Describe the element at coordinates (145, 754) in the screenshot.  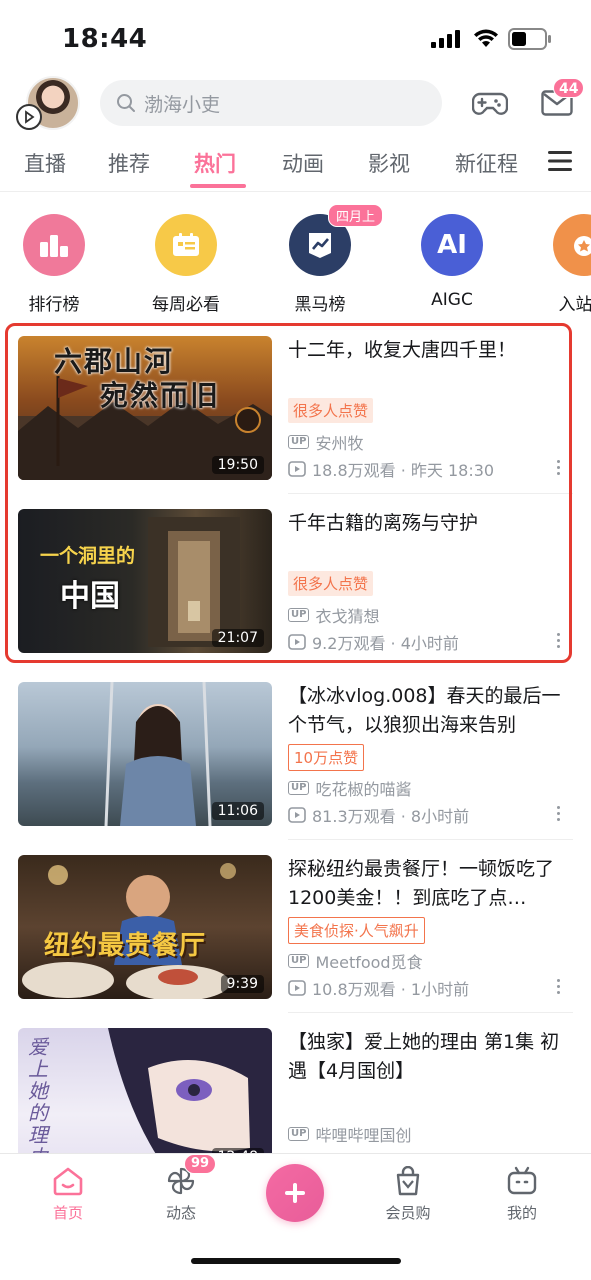
I see `video-thumbnail: 11:06` at that location.